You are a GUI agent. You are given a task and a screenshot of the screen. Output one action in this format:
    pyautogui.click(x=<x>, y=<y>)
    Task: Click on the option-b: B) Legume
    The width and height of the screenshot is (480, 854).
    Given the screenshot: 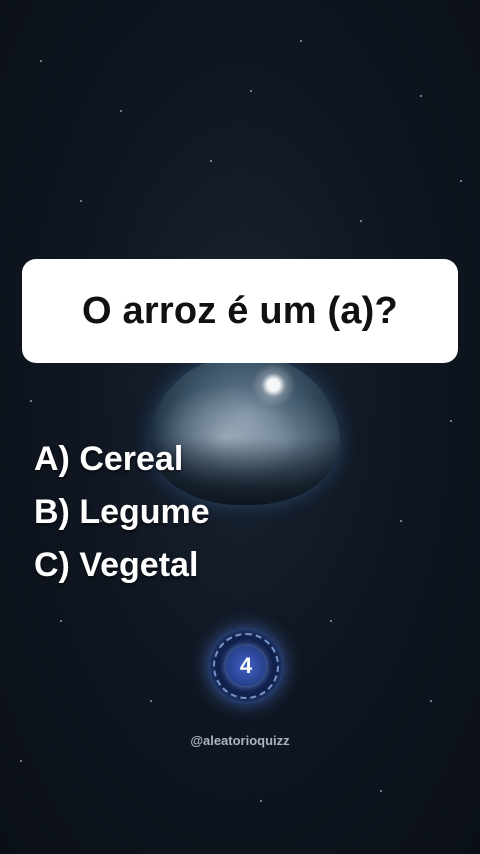 What is the action you would take?
    pyautogui.click(x=122, y=512)
    